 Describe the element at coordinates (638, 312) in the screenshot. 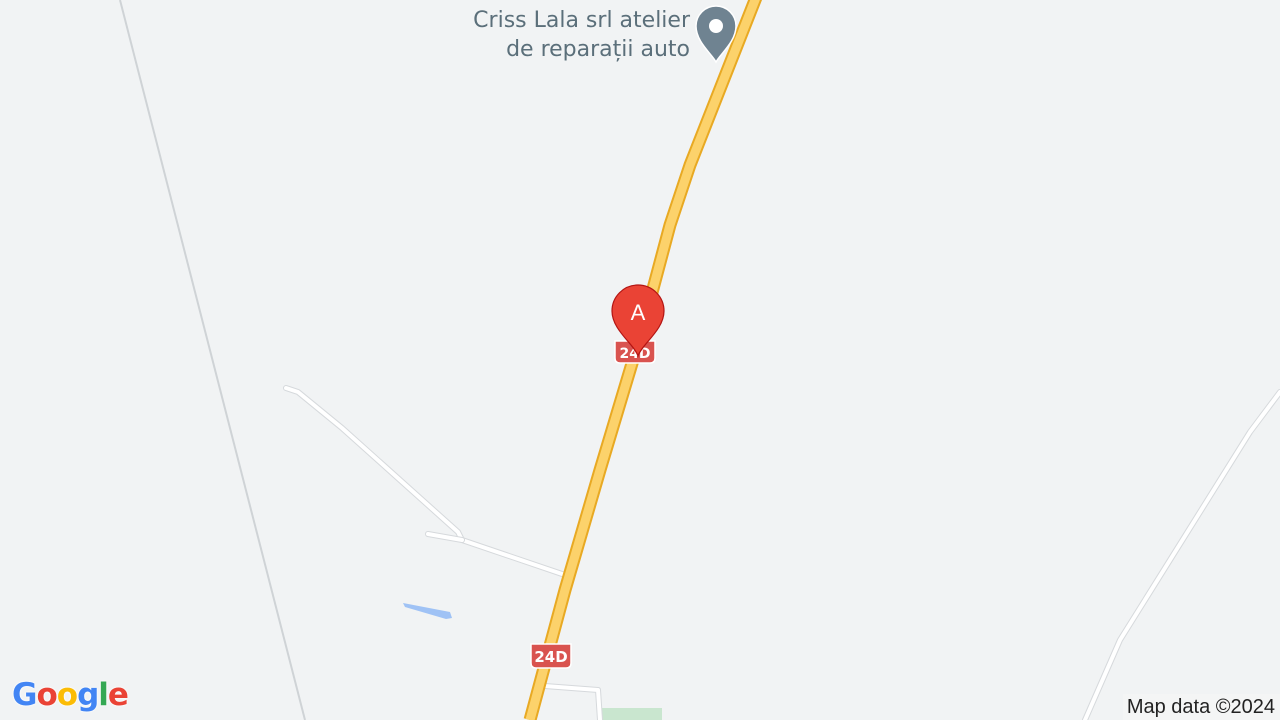

I see `marker-label: A` at that location.